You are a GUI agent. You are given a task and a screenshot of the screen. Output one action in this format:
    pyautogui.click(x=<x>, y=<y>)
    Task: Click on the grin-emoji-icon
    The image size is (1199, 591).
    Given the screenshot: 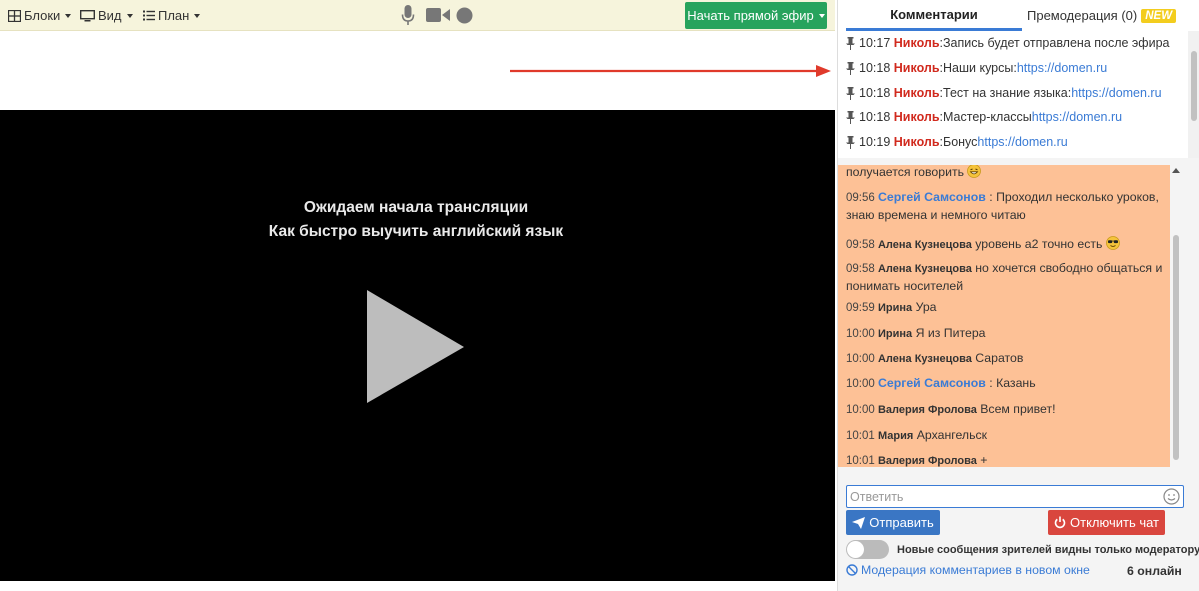 What is the action you would take?
    pyautogui.click(x=974, y=171)
    